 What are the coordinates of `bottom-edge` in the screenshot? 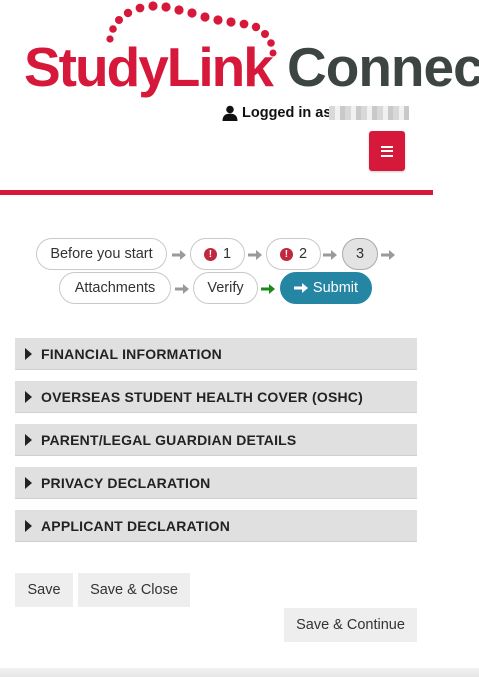 It's located at (239, 672).